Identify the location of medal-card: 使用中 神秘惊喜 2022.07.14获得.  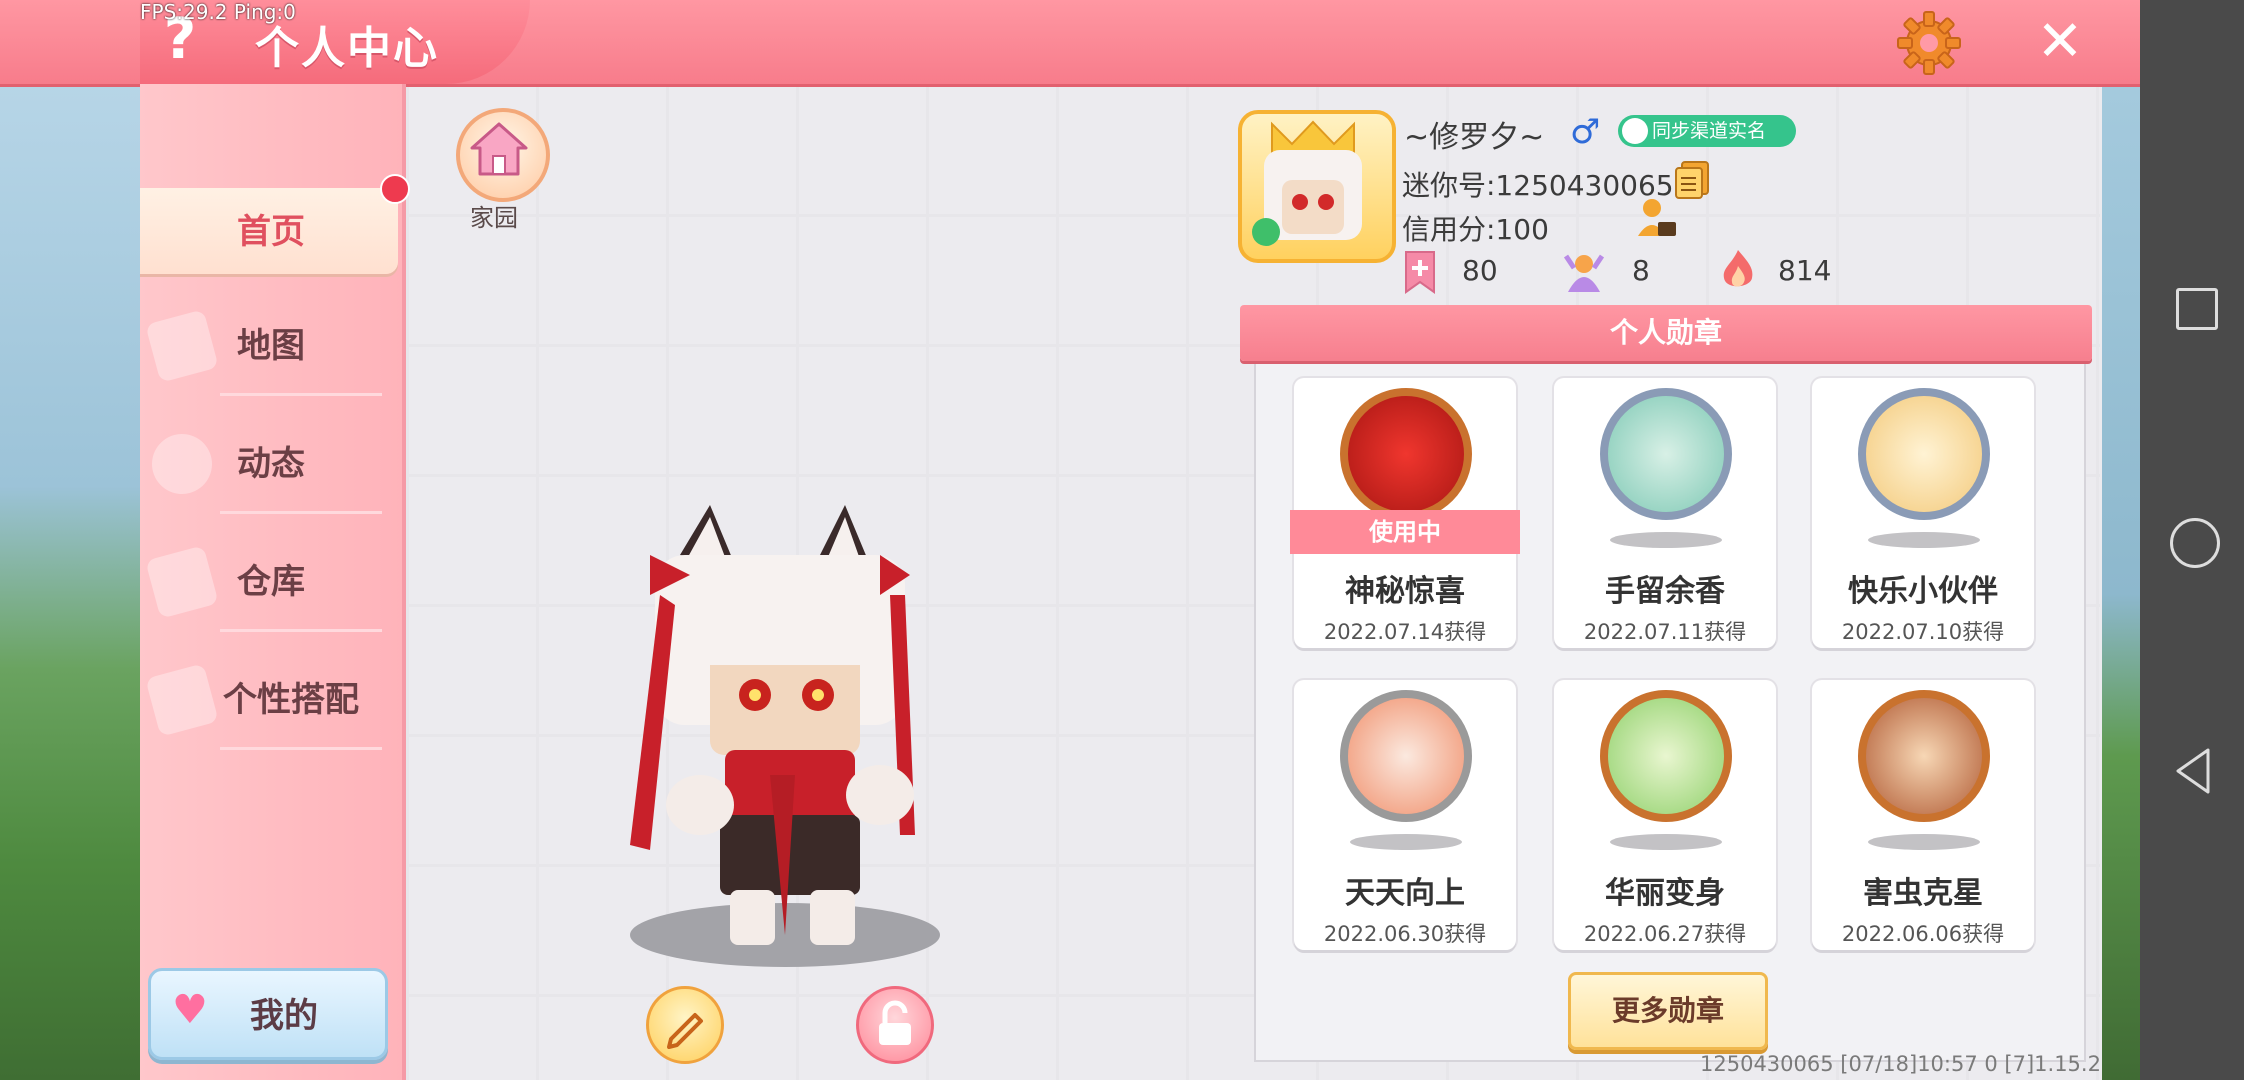
(1405, 513).